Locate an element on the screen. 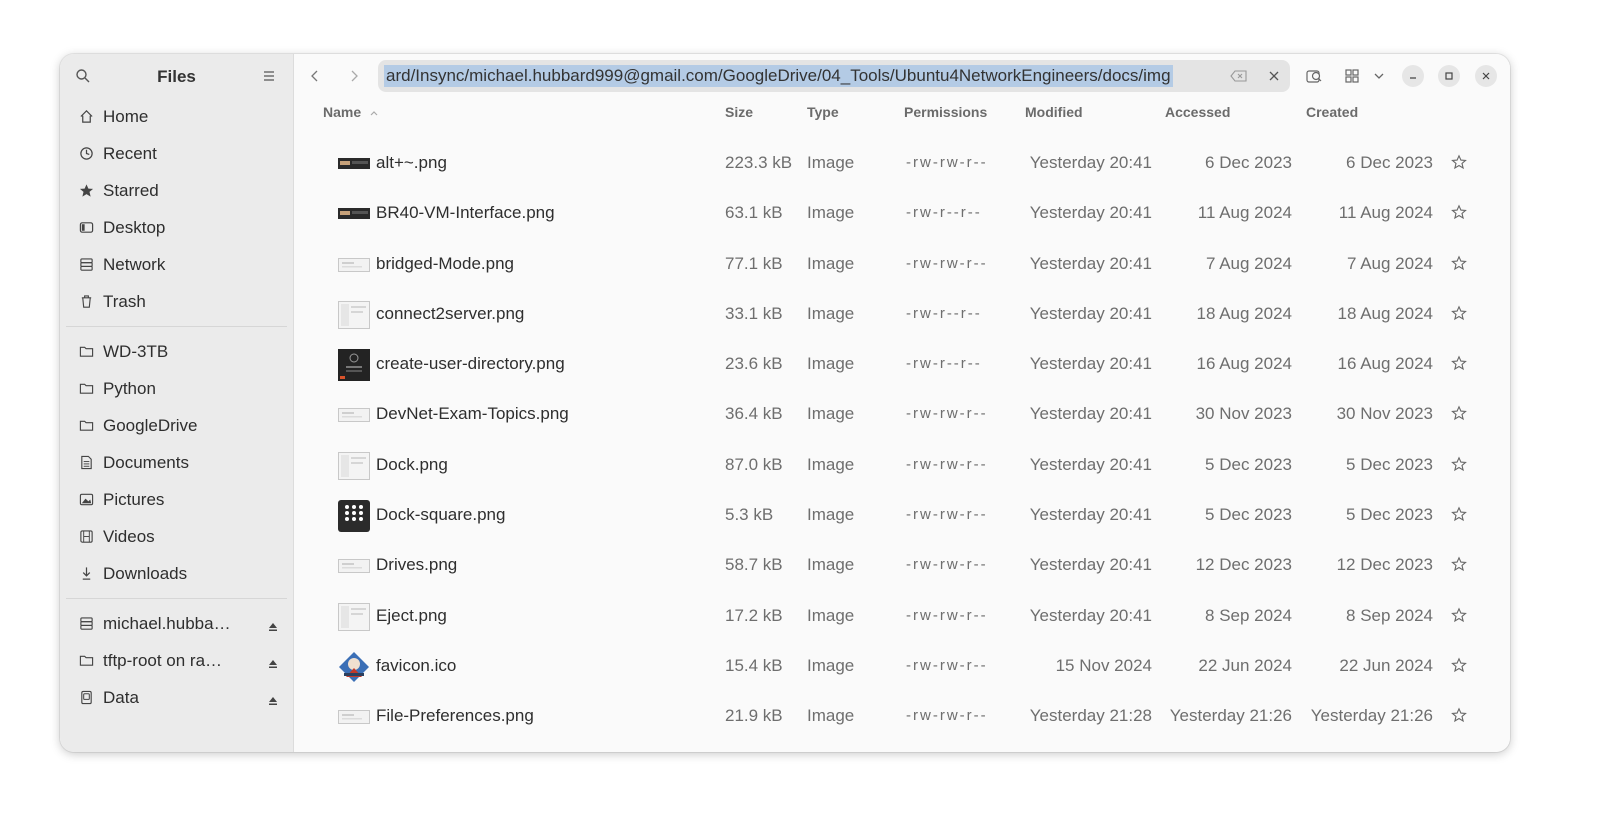 This screenshot has width=1608, height=839. sidebar-item-videos: Videos is located at coordinates (176, 536).